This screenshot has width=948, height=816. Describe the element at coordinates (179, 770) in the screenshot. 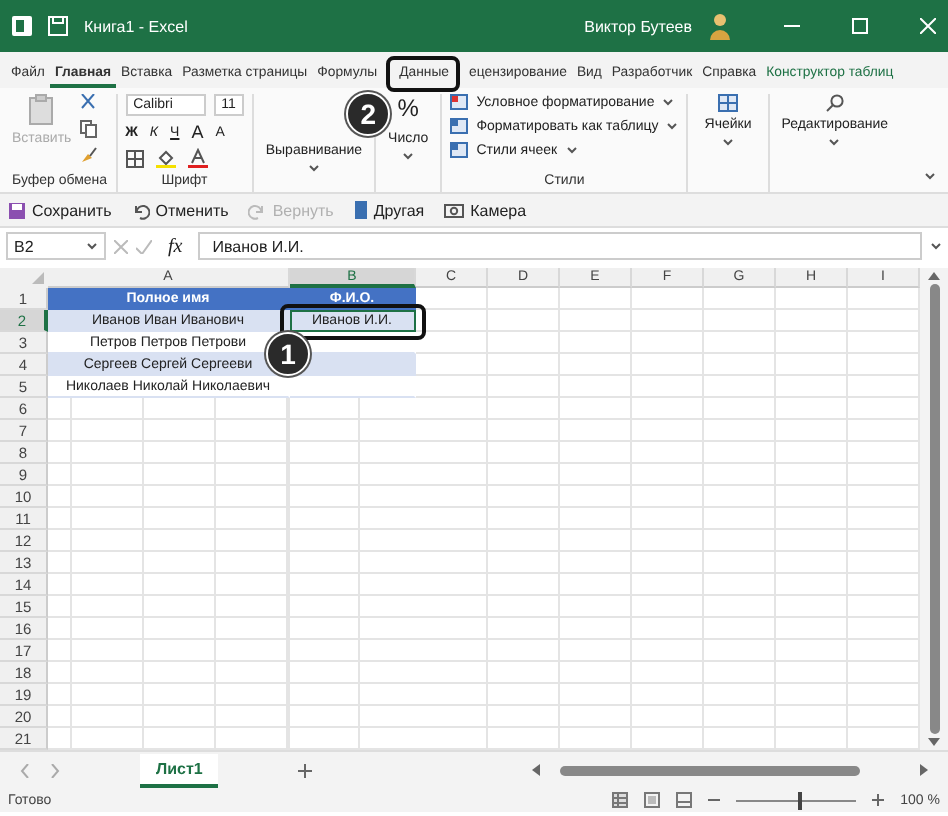

I see `sheet-tab: Лист1` at that location.